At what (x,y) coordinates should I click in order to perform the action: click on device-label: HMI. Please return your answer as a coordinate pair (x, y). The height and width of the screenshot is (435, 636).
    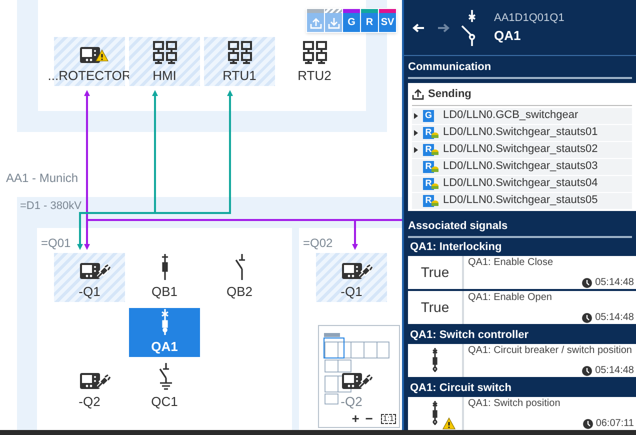
    Looking at the image, I should click on (164, 75).